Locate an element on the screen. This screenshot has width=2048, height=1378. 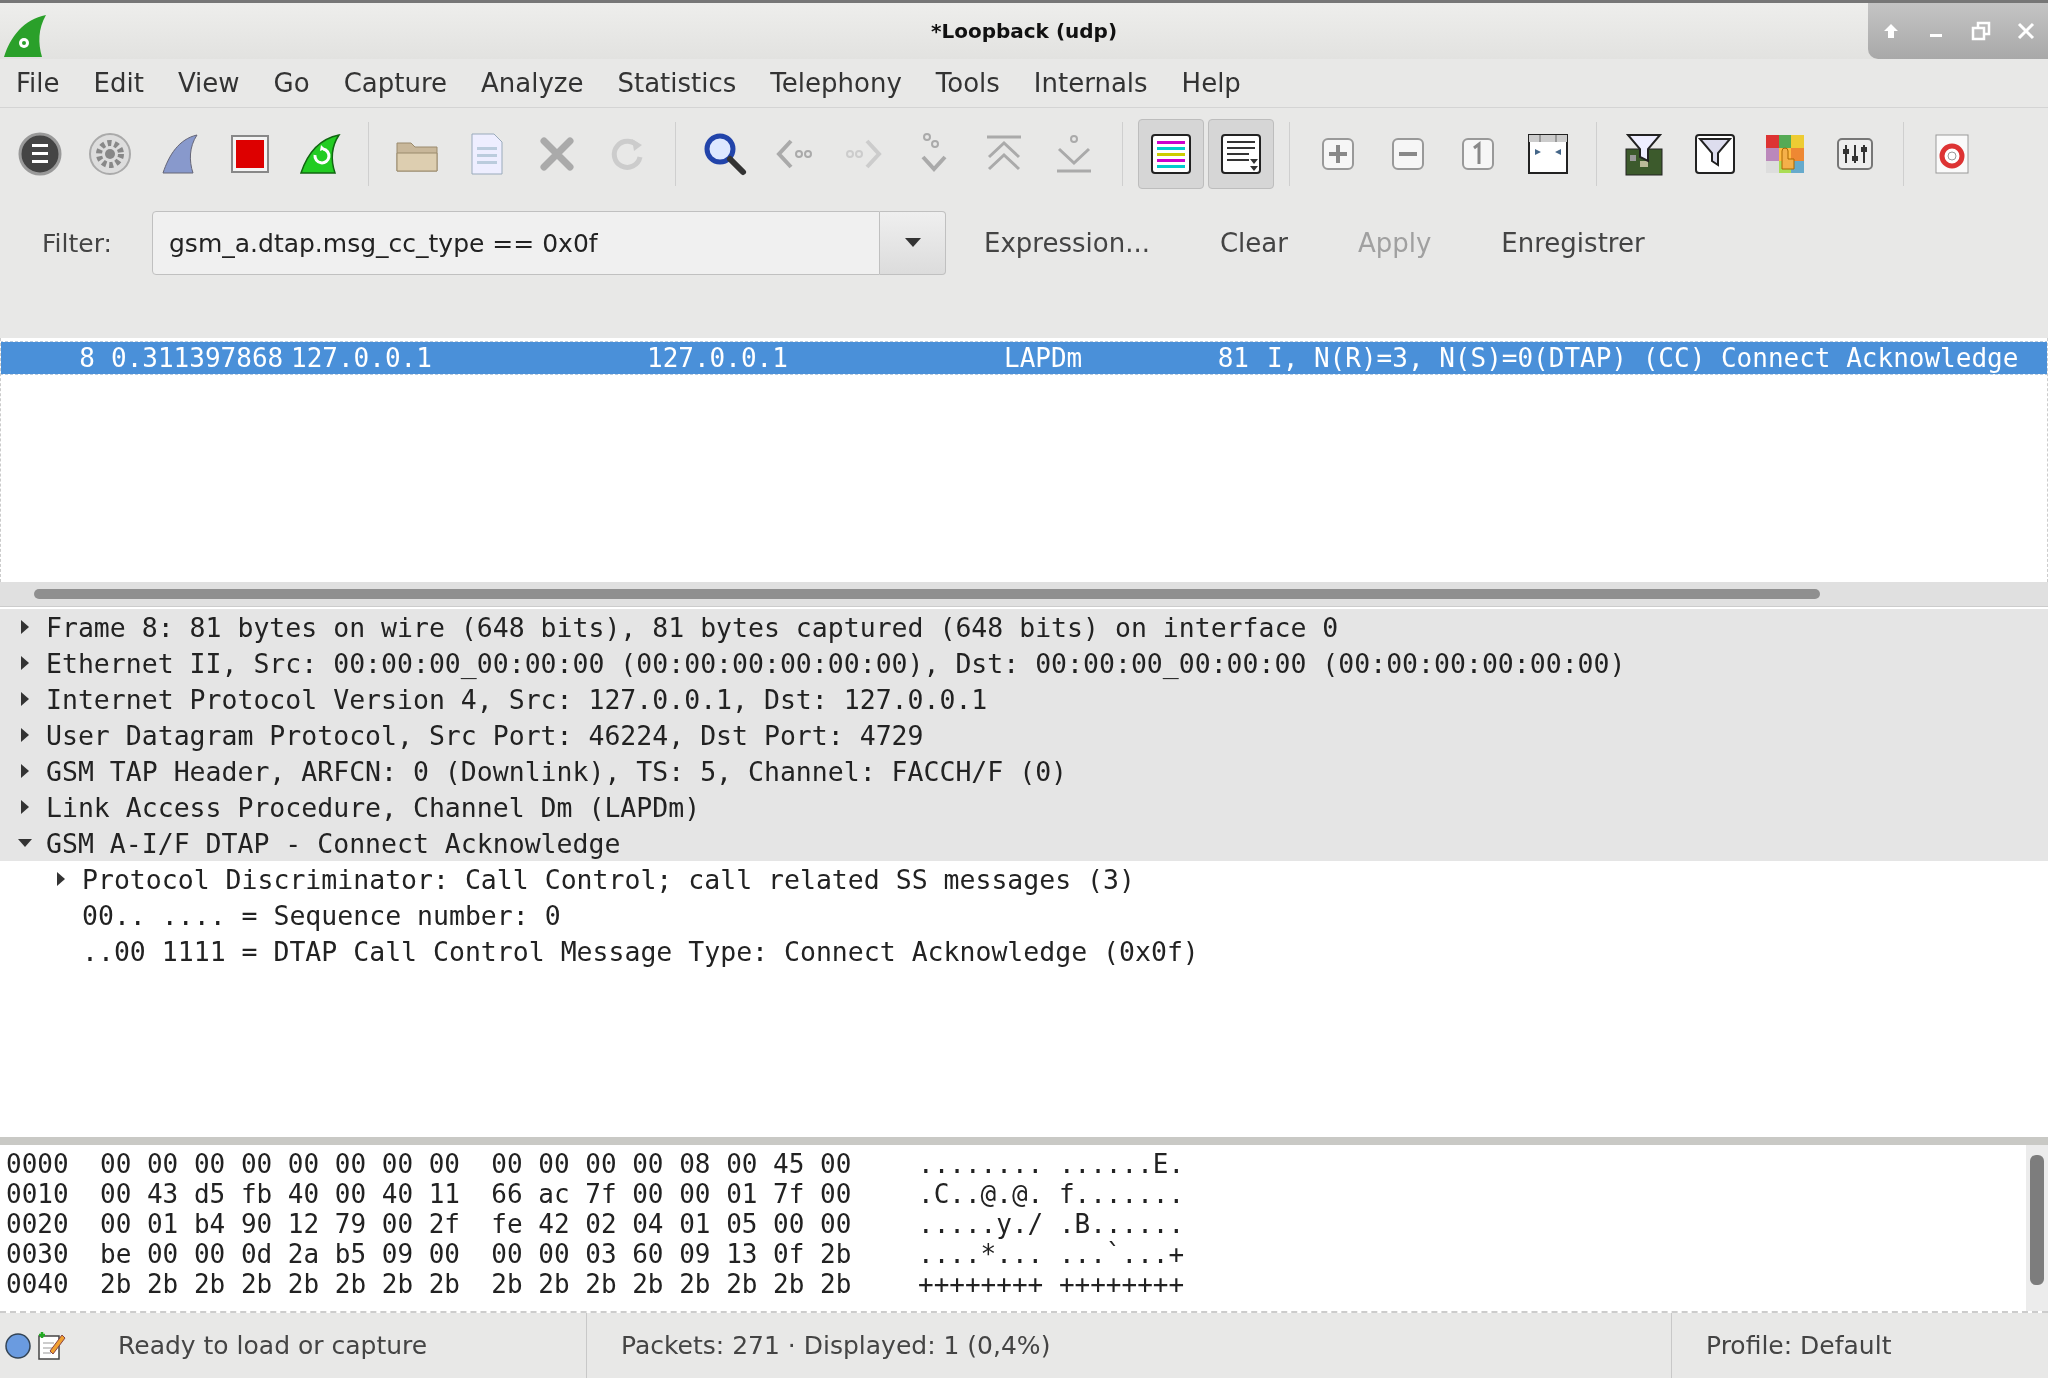
menu-item: Go is located at coordinates (291, 83).